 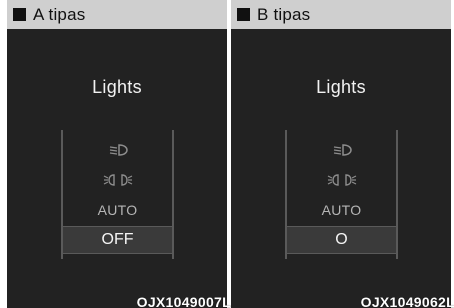 I want to click on panel-type-label: A tipas, so click(x=59, y=14).